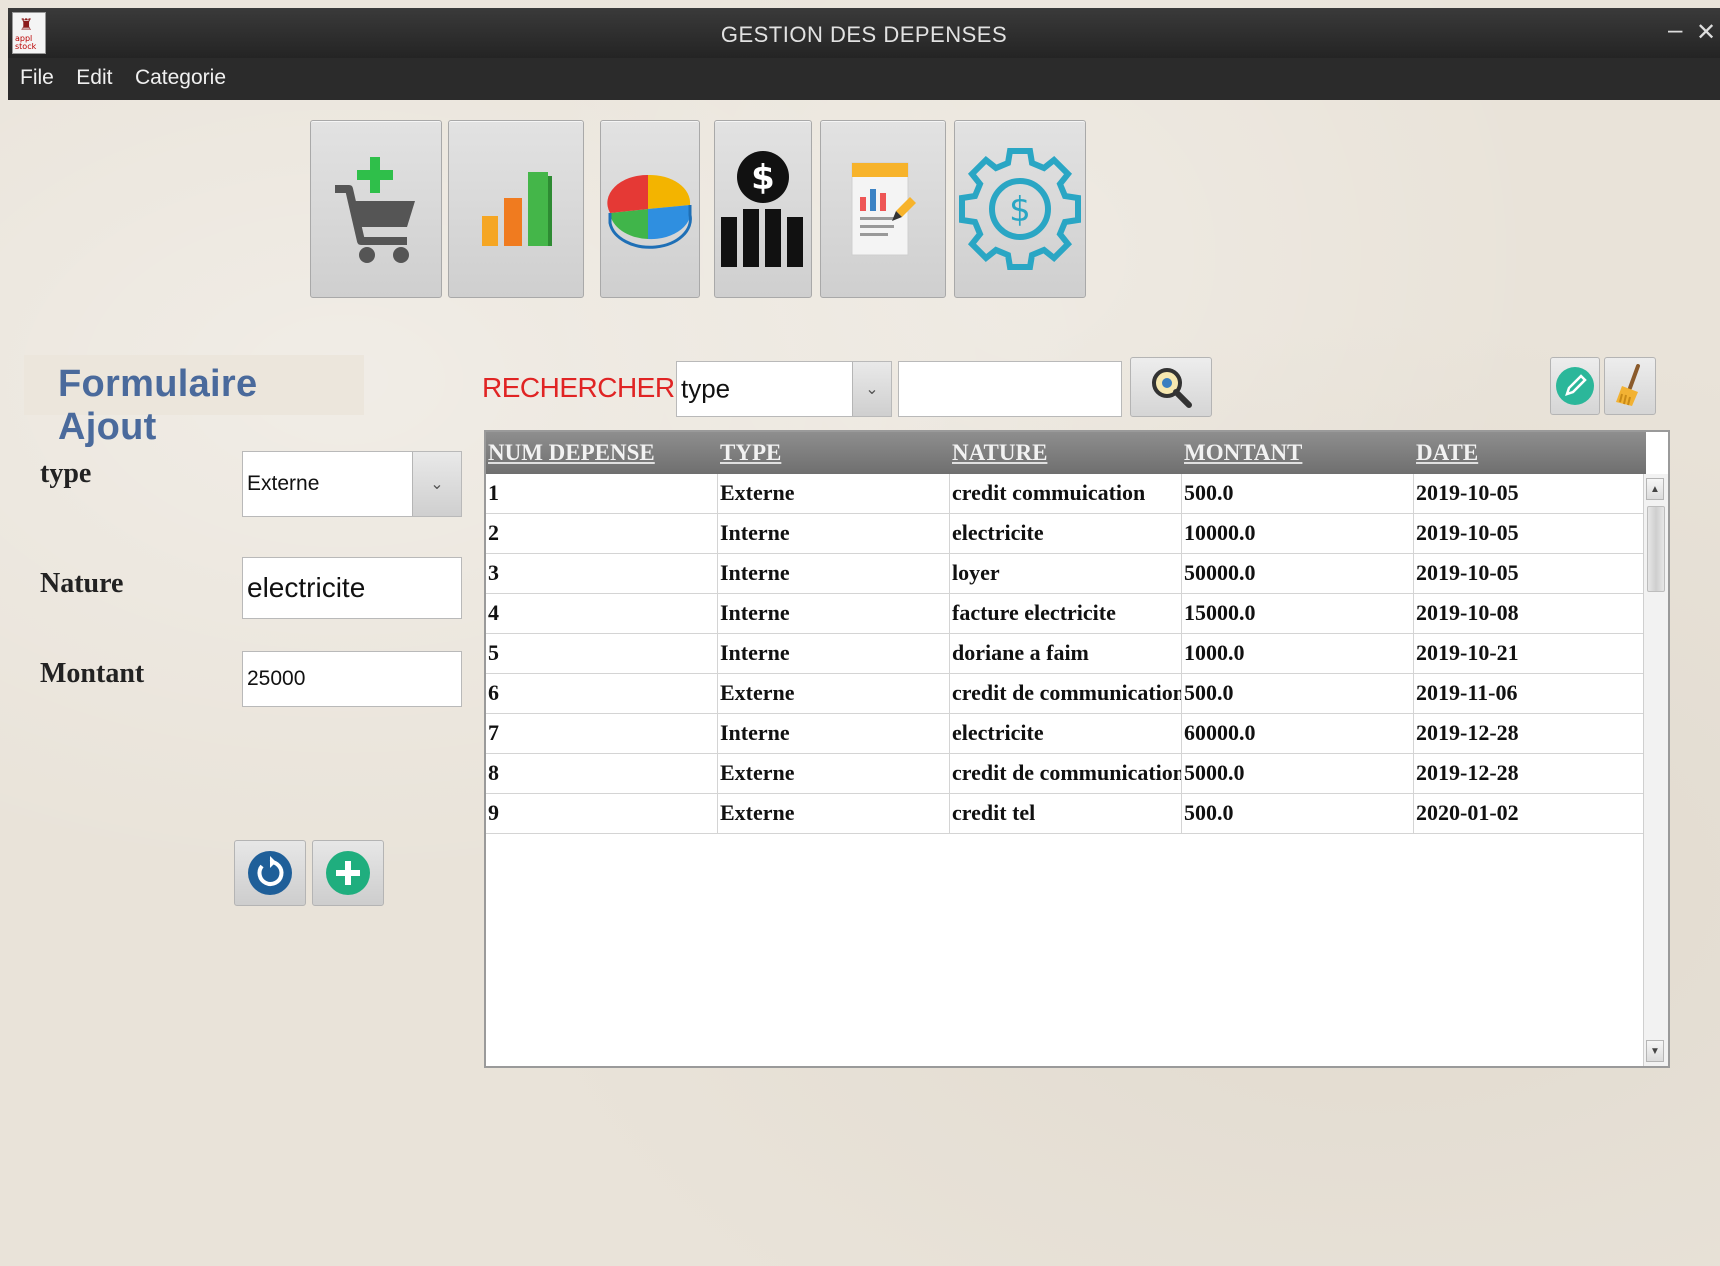 Image resolution: width=1720 pixels, height=1266 pixels. Describe the element at coordinates (92, 673) in the screenshot. I see `montant-label: Montant` at that location.